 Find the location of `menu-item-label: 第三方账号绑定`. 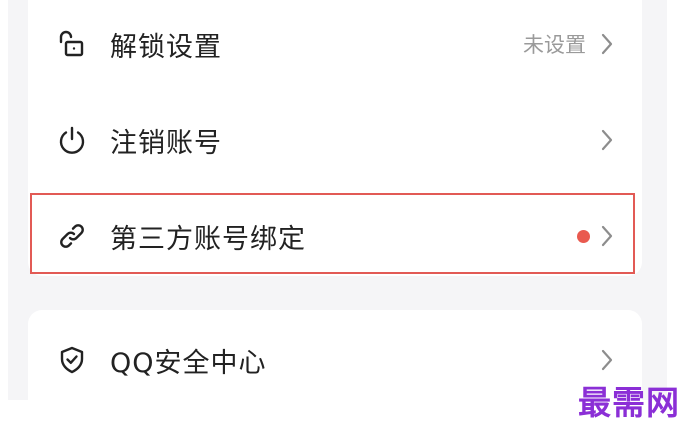

menu-item-label: 第三方账号绑定 is located at coordinates (208, 239).